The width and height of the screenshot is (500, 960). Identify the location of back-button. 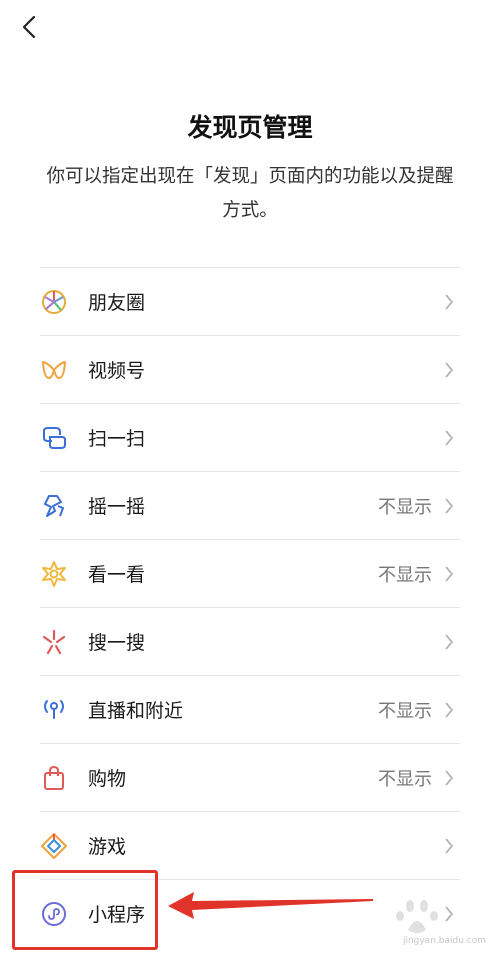
(29, 27).